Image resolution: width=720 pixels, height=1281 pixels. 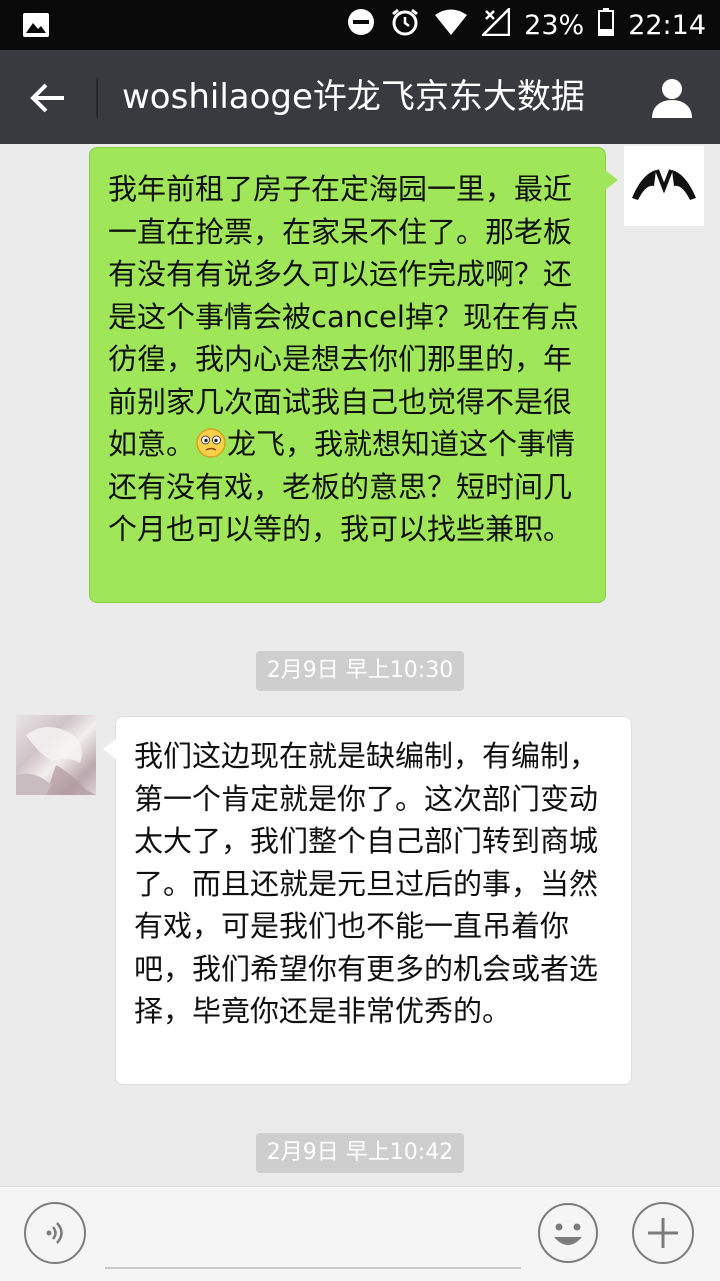 I want to click on header-divider, so click(x=97, y=98).